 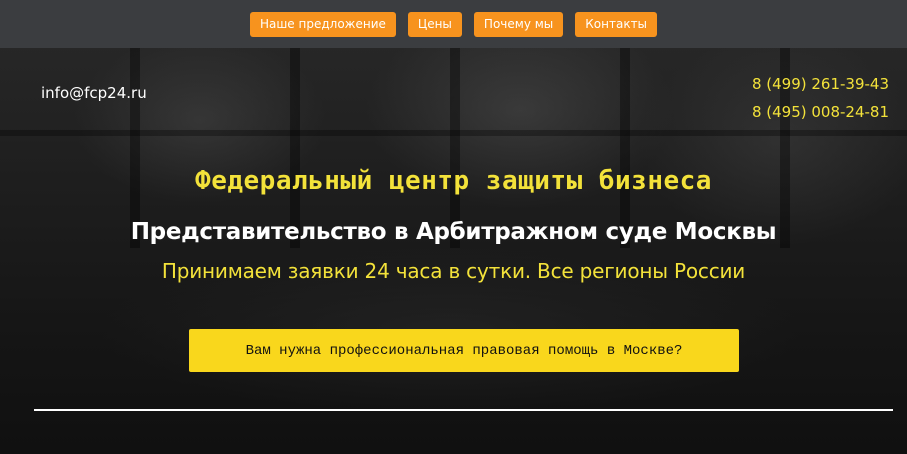 I want to click on nav-why-us-button: Почему мы, so click(x=518, y=24).